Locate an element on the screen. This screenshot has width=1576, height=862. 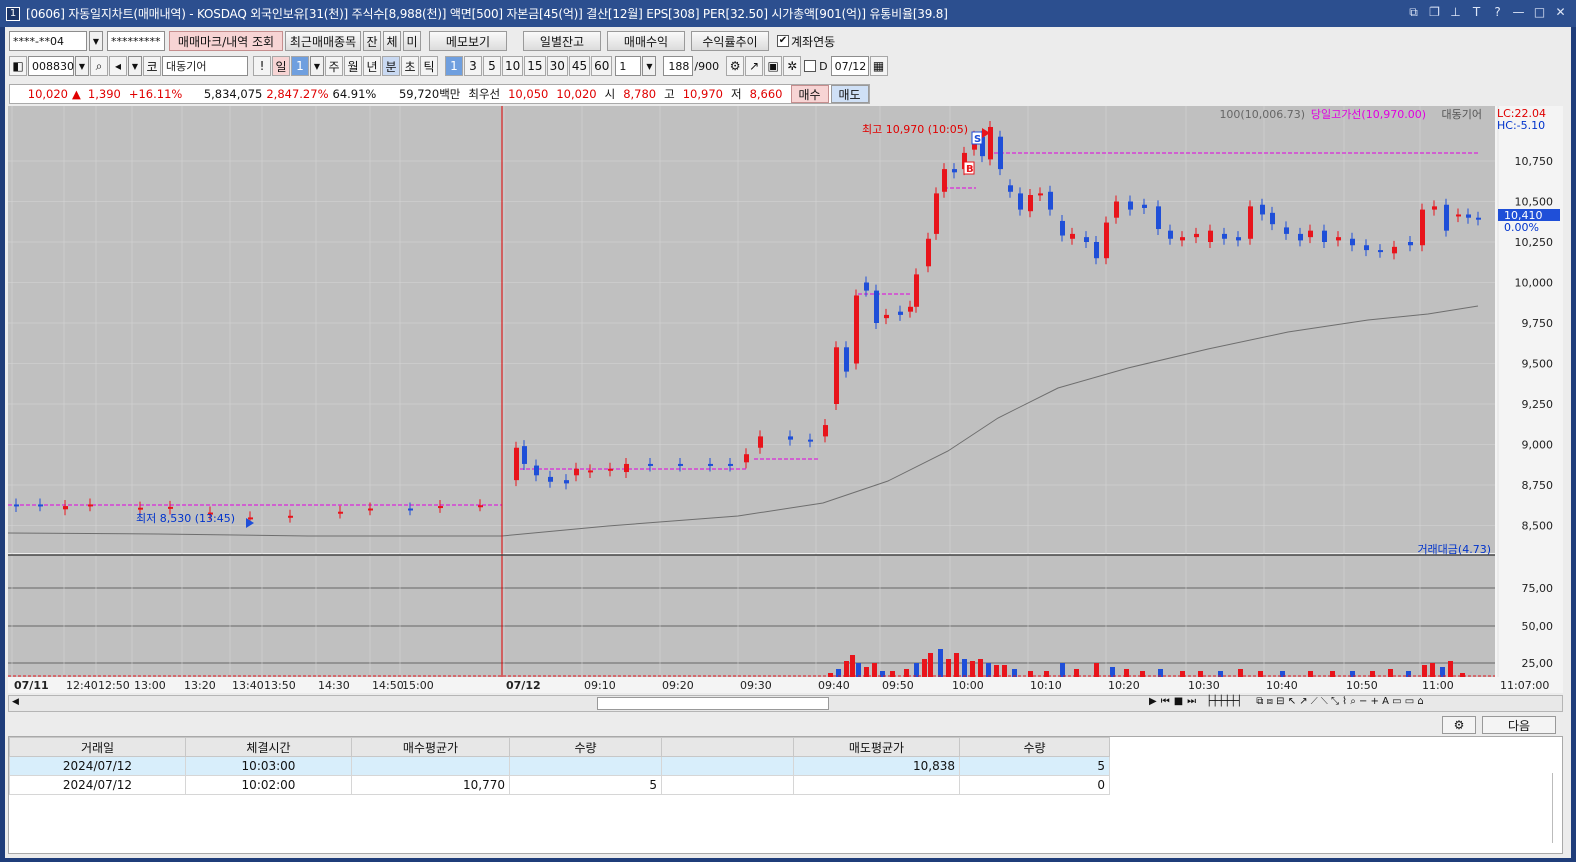
recent-trades-button: 최근매매종목 is located at coordinates (323, 41).